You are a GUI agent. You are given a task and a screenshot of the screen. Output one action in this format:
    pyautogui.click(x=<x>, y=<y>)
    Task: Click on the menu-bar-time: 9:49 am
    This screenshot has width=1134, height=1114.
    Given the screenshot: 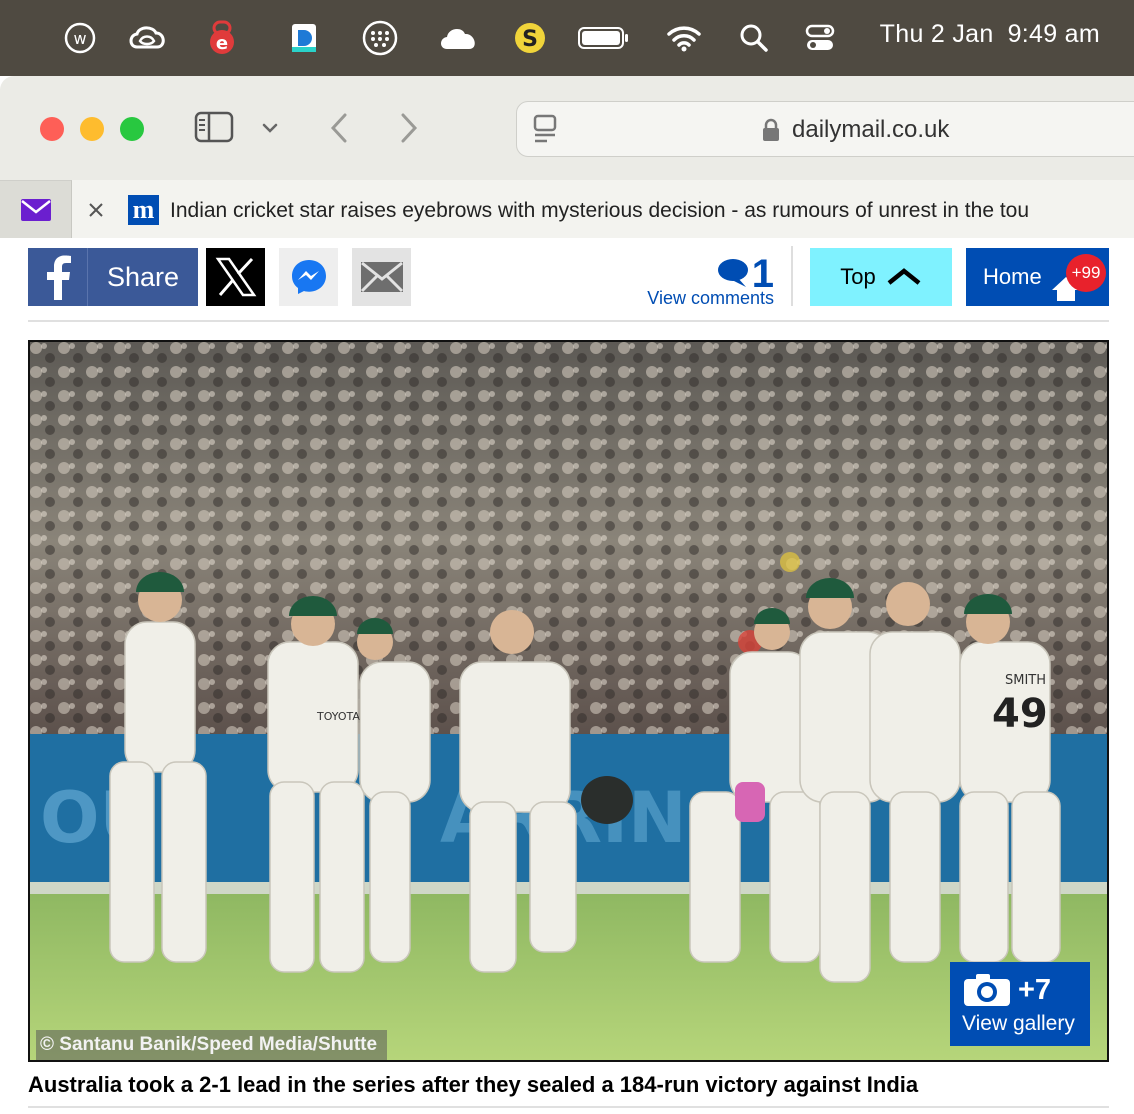 What is the action you would take?
    pyautogui.click(x=1053, y=34)
    